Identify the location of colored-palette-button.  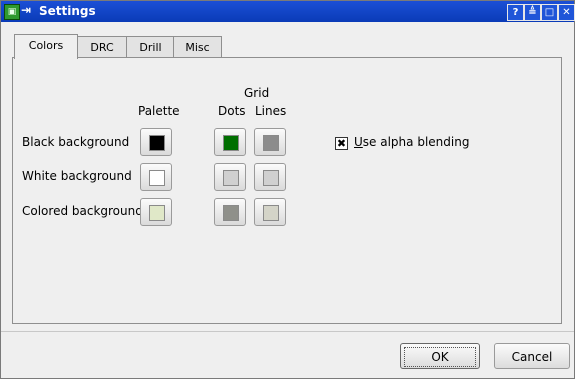
(156, 212).